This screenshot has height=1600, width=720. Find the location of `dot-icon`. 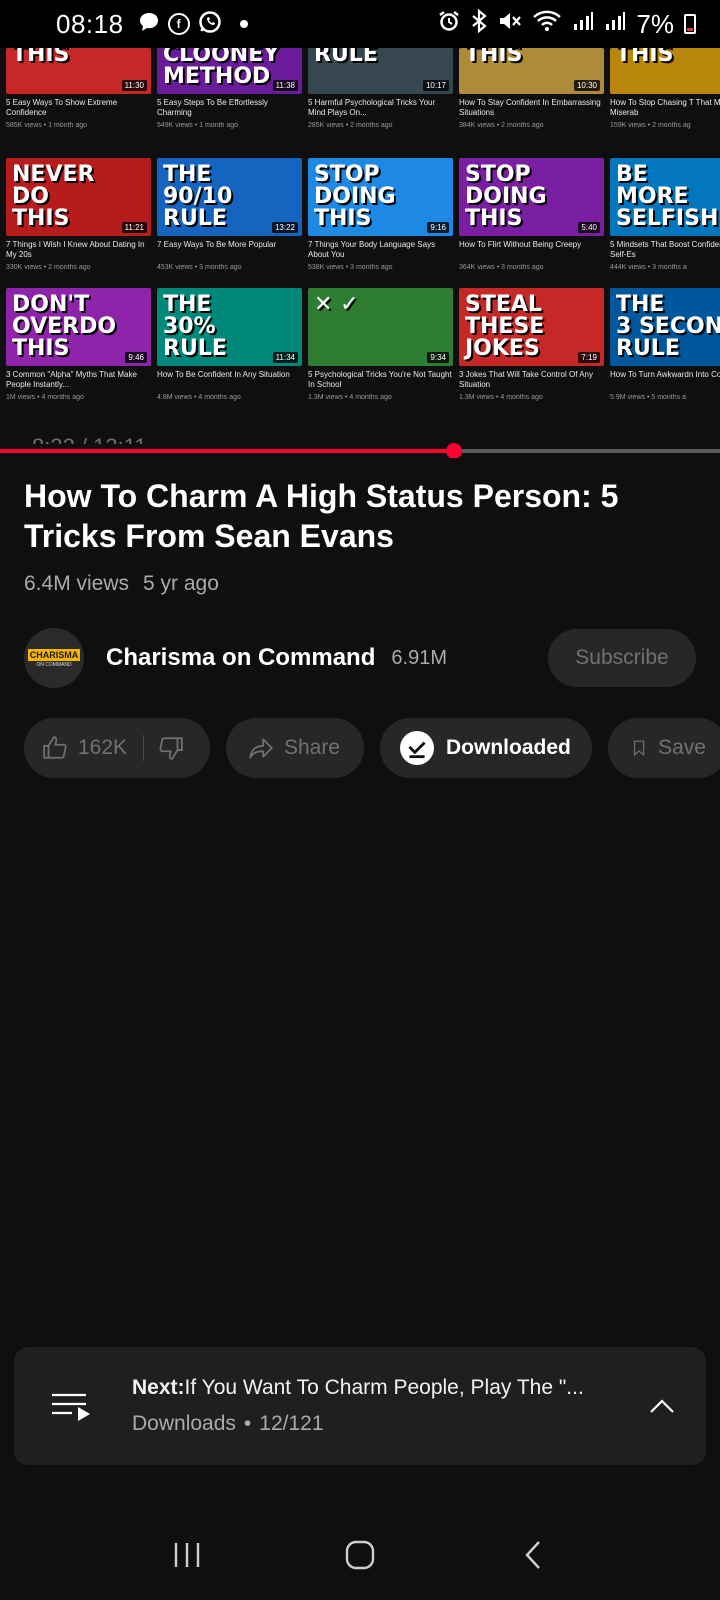

dot-icon is located at coordinates (243, 24).